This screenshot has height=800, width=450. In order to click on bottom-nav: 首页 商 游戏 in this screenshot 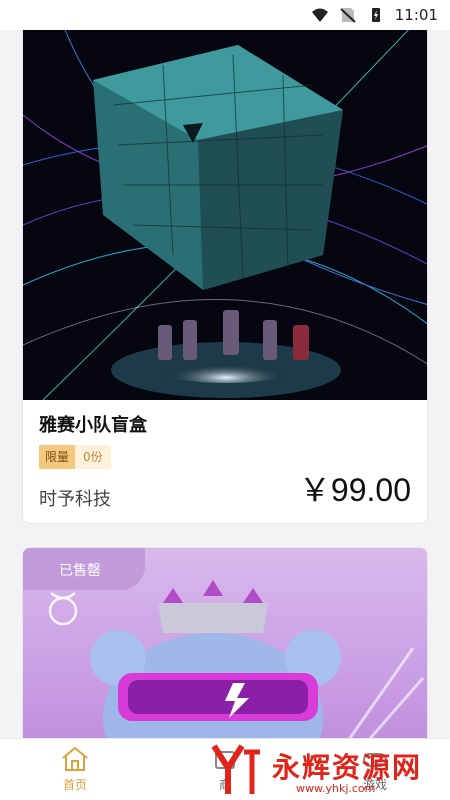, I will do `click(225, 769)`.